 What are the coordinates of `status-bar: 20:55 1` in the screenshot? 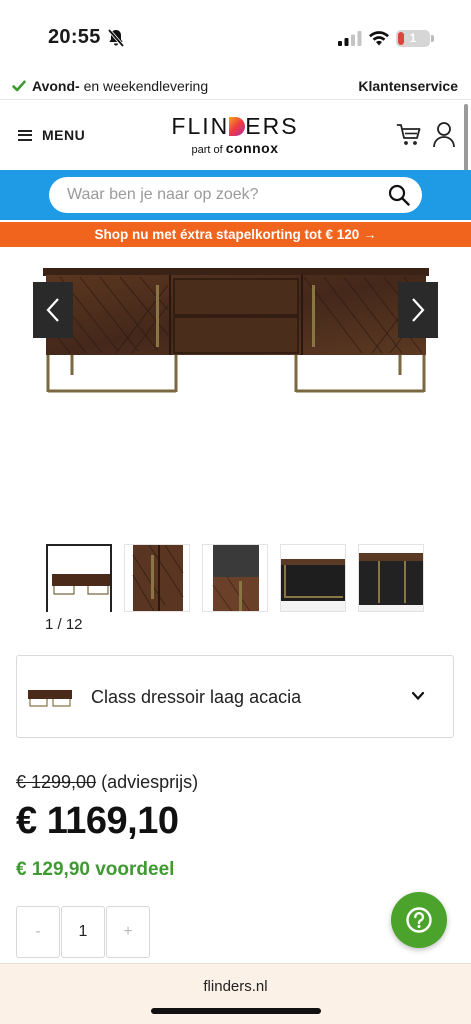 It's located at (235, 36).